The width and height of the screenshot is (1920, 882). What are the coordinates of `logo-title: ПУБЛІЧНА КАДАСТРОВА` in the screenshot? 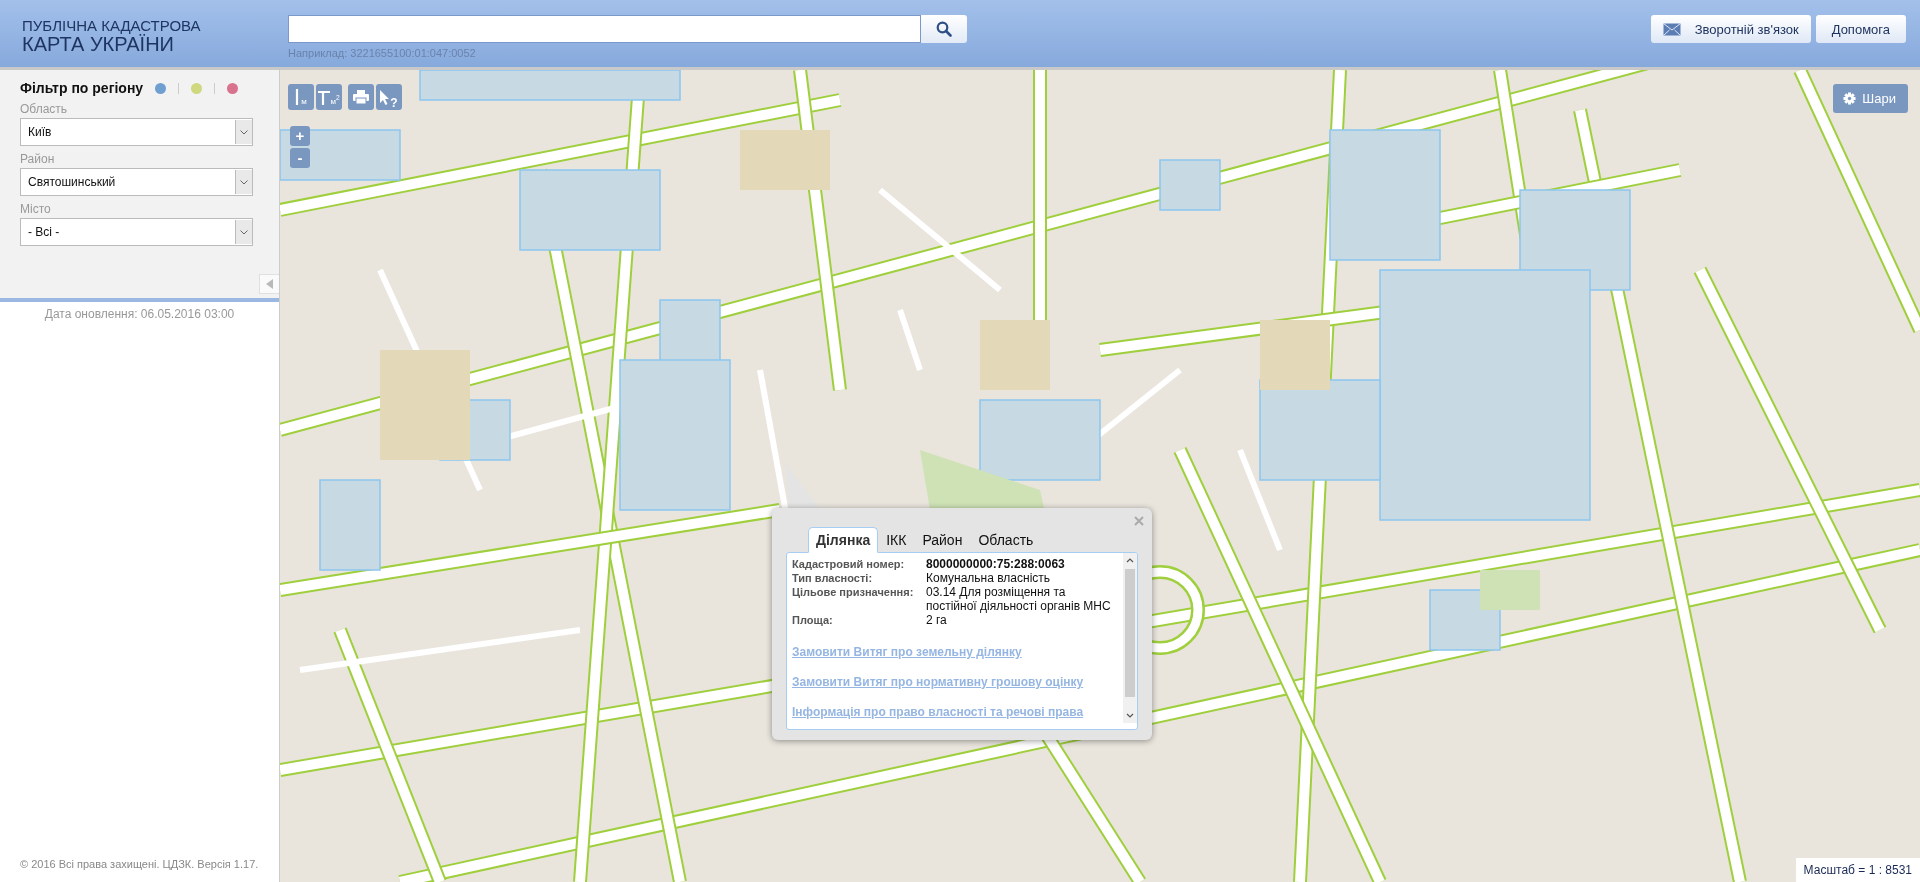 It's located at (112, 26).